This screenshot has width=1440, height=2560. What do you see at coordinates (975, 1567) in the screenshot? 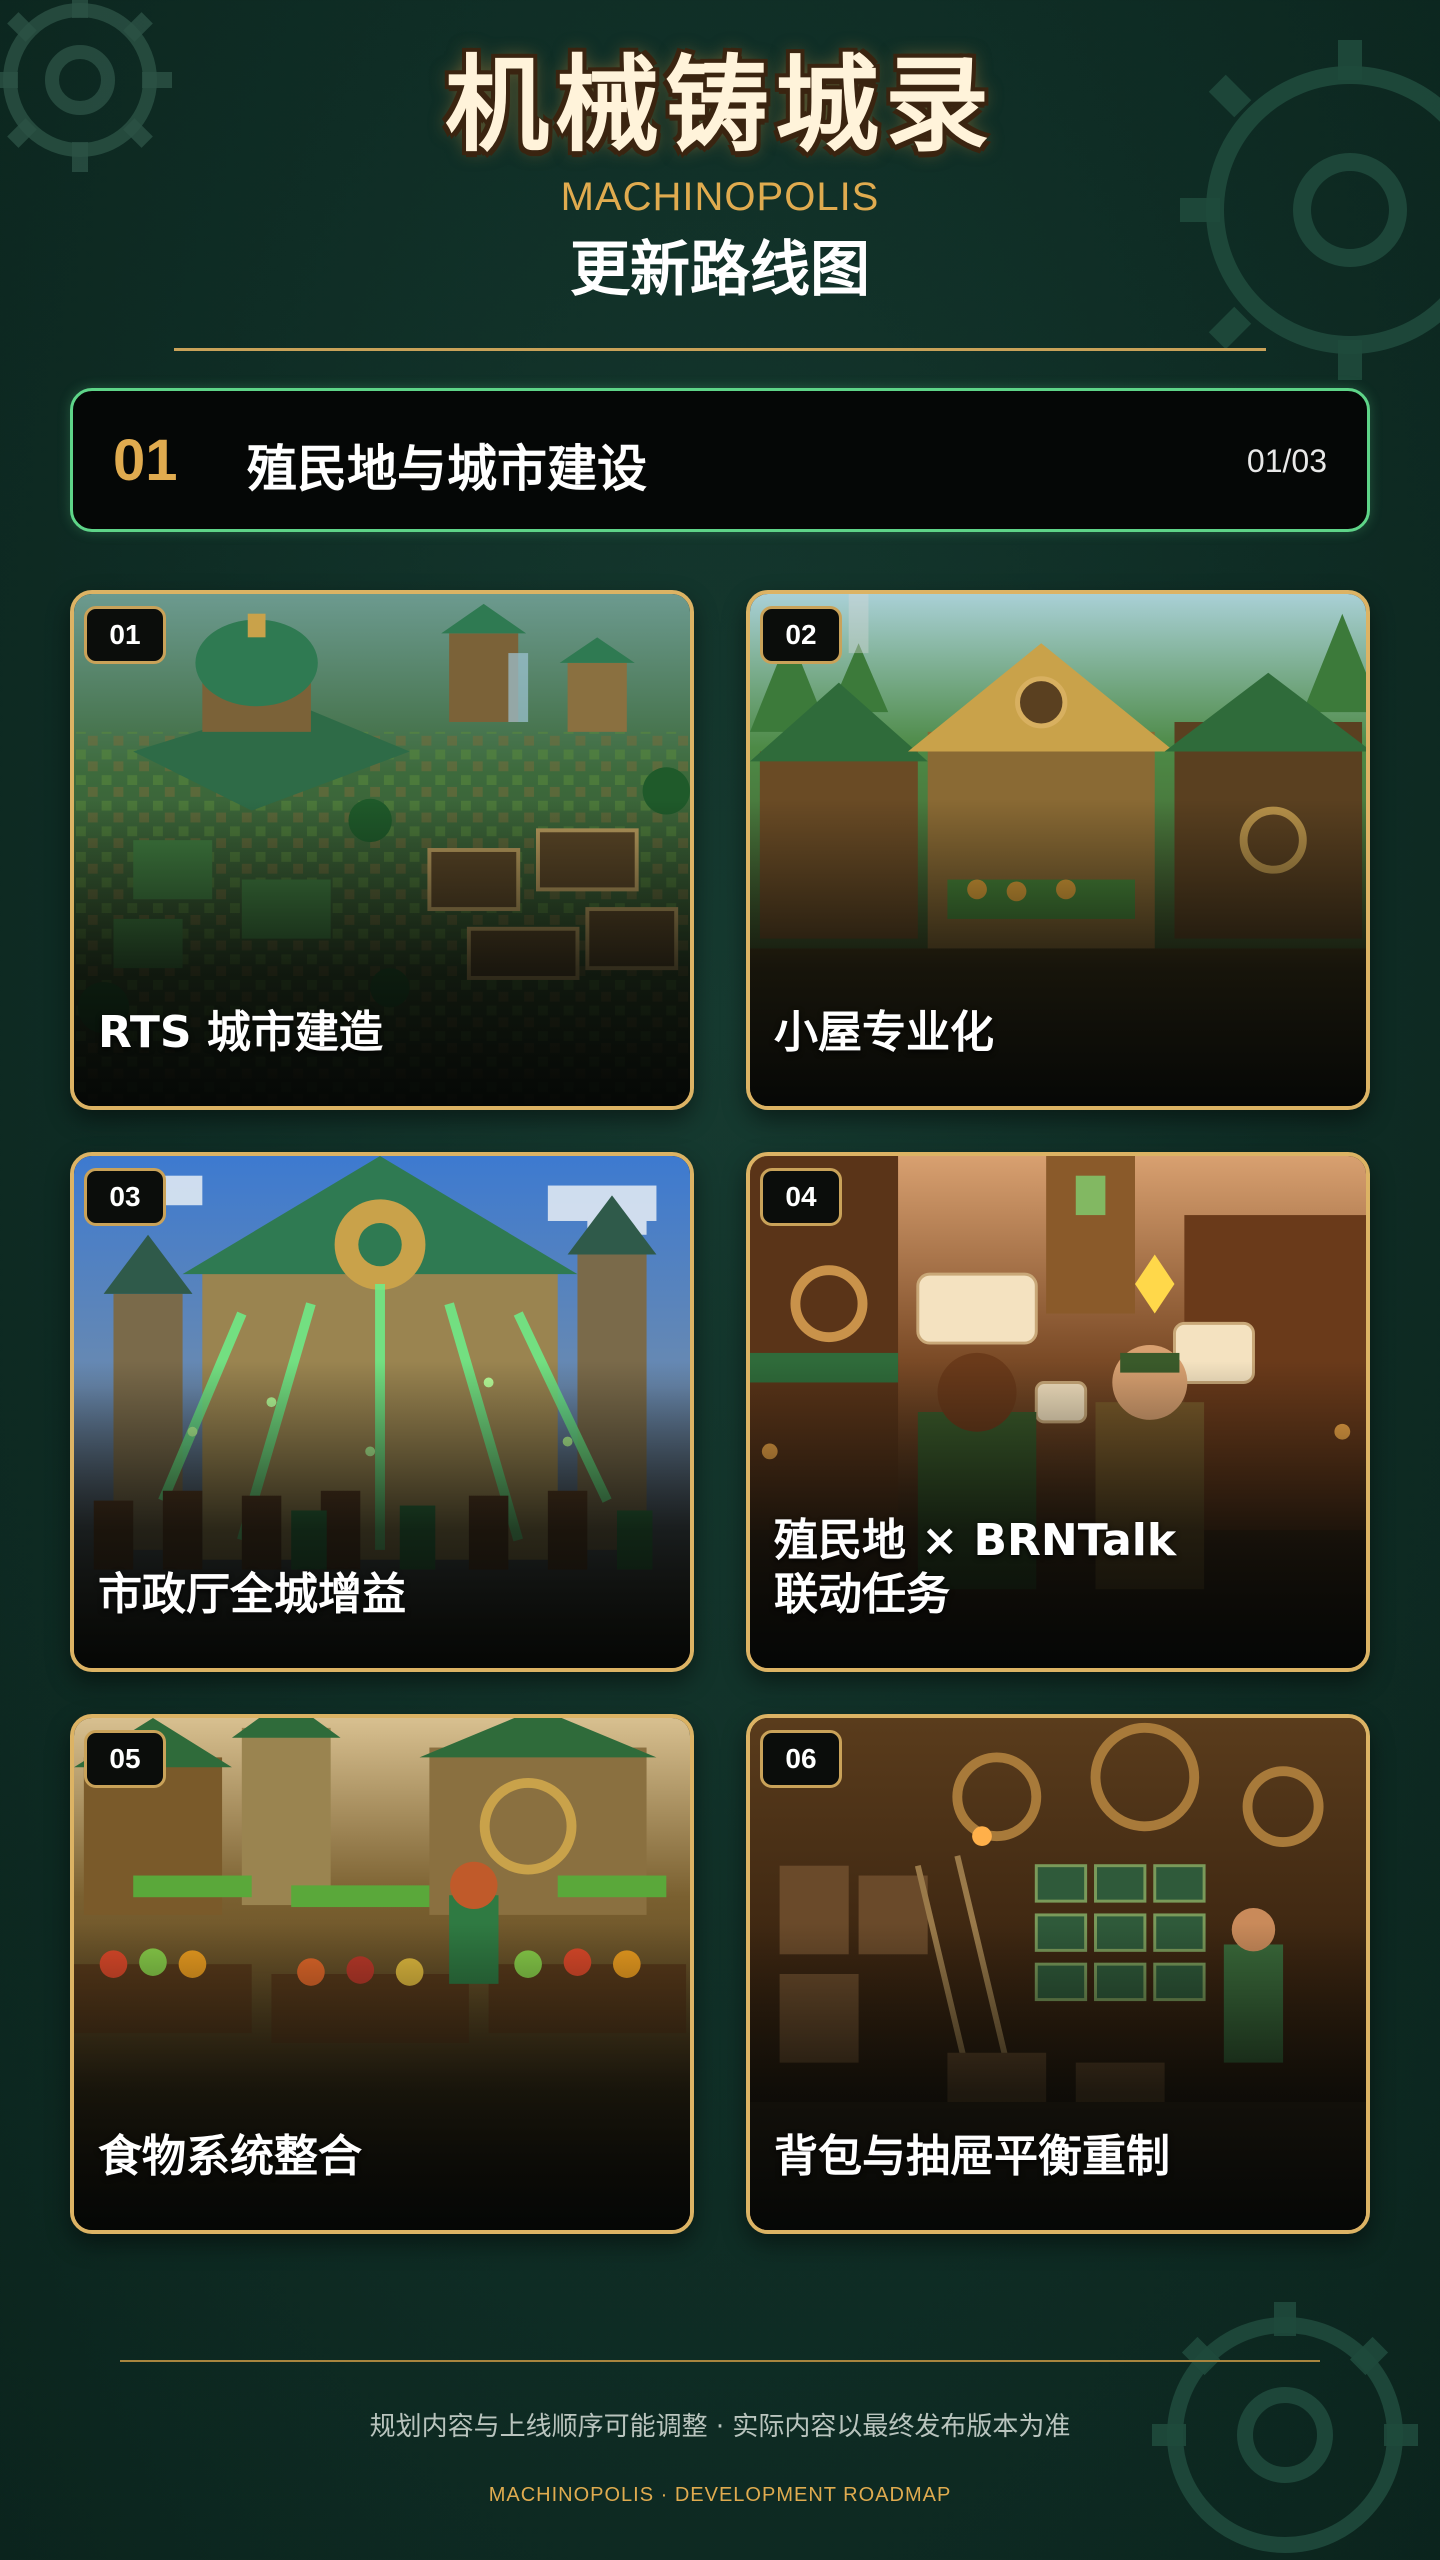
I see `card-title: 殖民地 × BRNTalk 联动任务` at bounding box center [975, 1567].